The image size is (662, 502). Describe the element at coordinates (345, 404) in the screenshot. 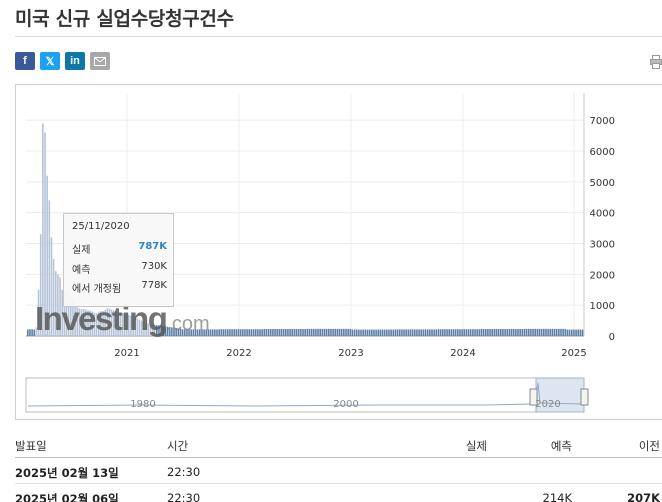

I see `navigator-label: 2000` at that location.